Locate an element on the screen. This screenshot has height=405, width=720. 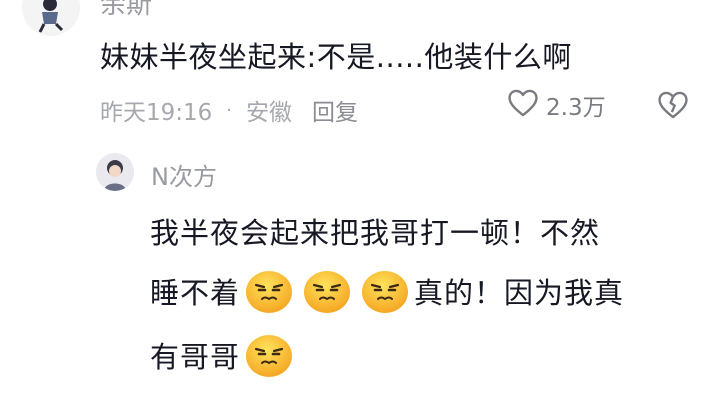
broken-heart-icon is located at coordinates (673, 108).